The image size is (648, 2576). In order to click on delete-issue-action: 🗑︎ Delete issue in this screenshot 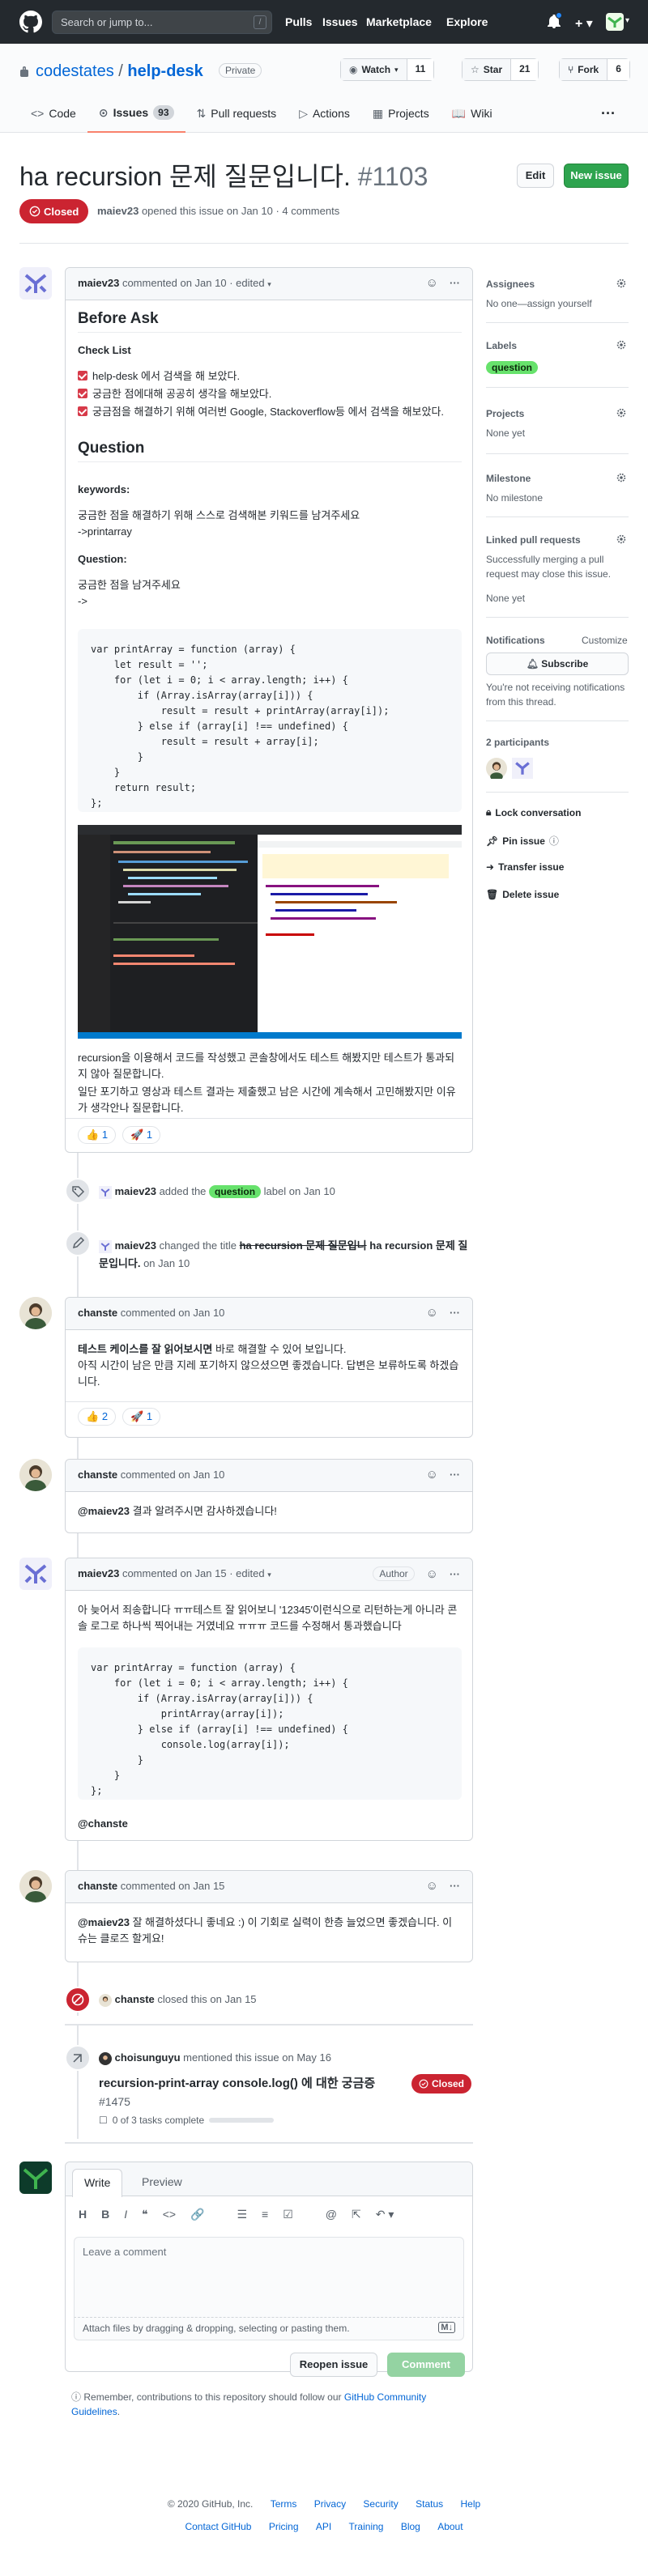, I will do `click(522, 894)`.